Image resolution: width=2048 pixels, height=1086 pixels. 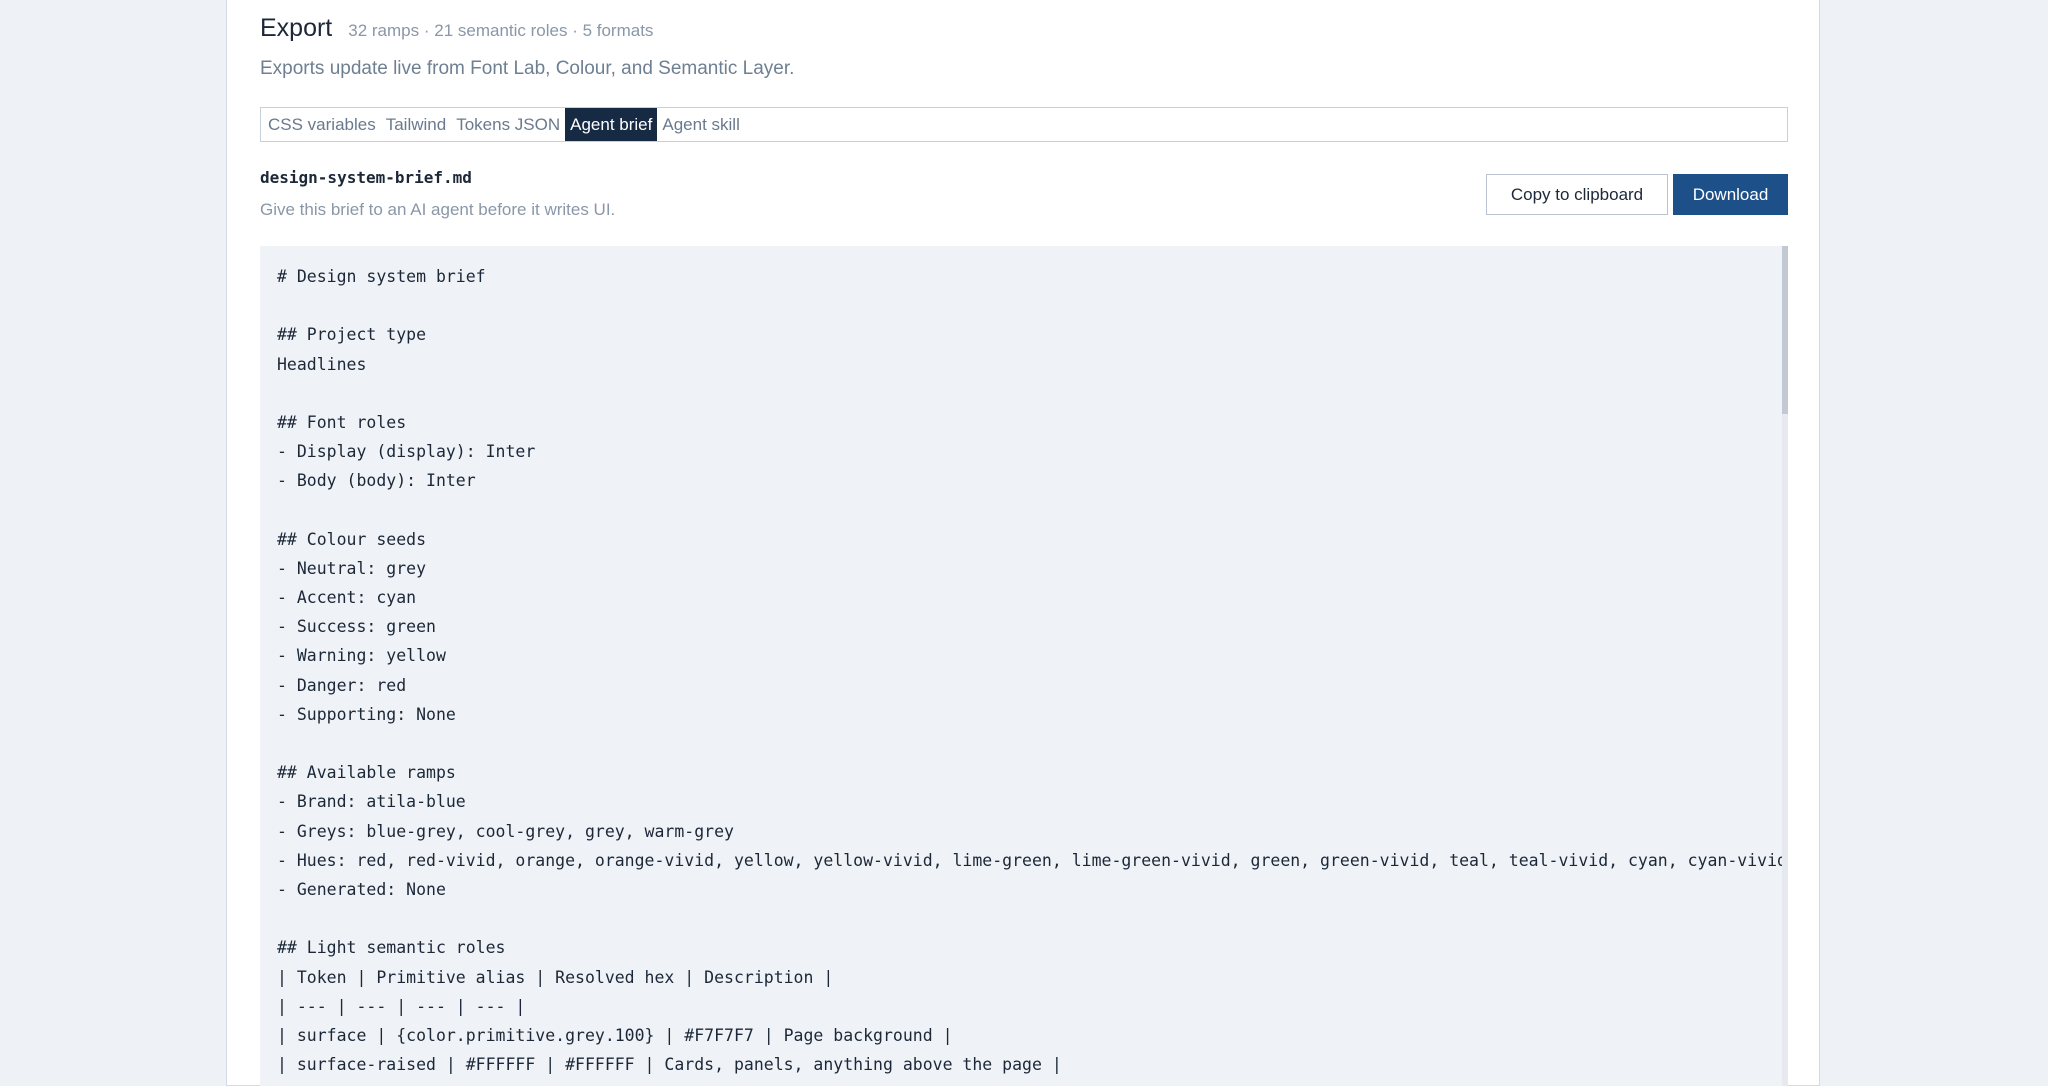 What do you see at coordinates (296, 28) in the screenshot?
I see `page-title: Export` at bounding box center [296, 28].